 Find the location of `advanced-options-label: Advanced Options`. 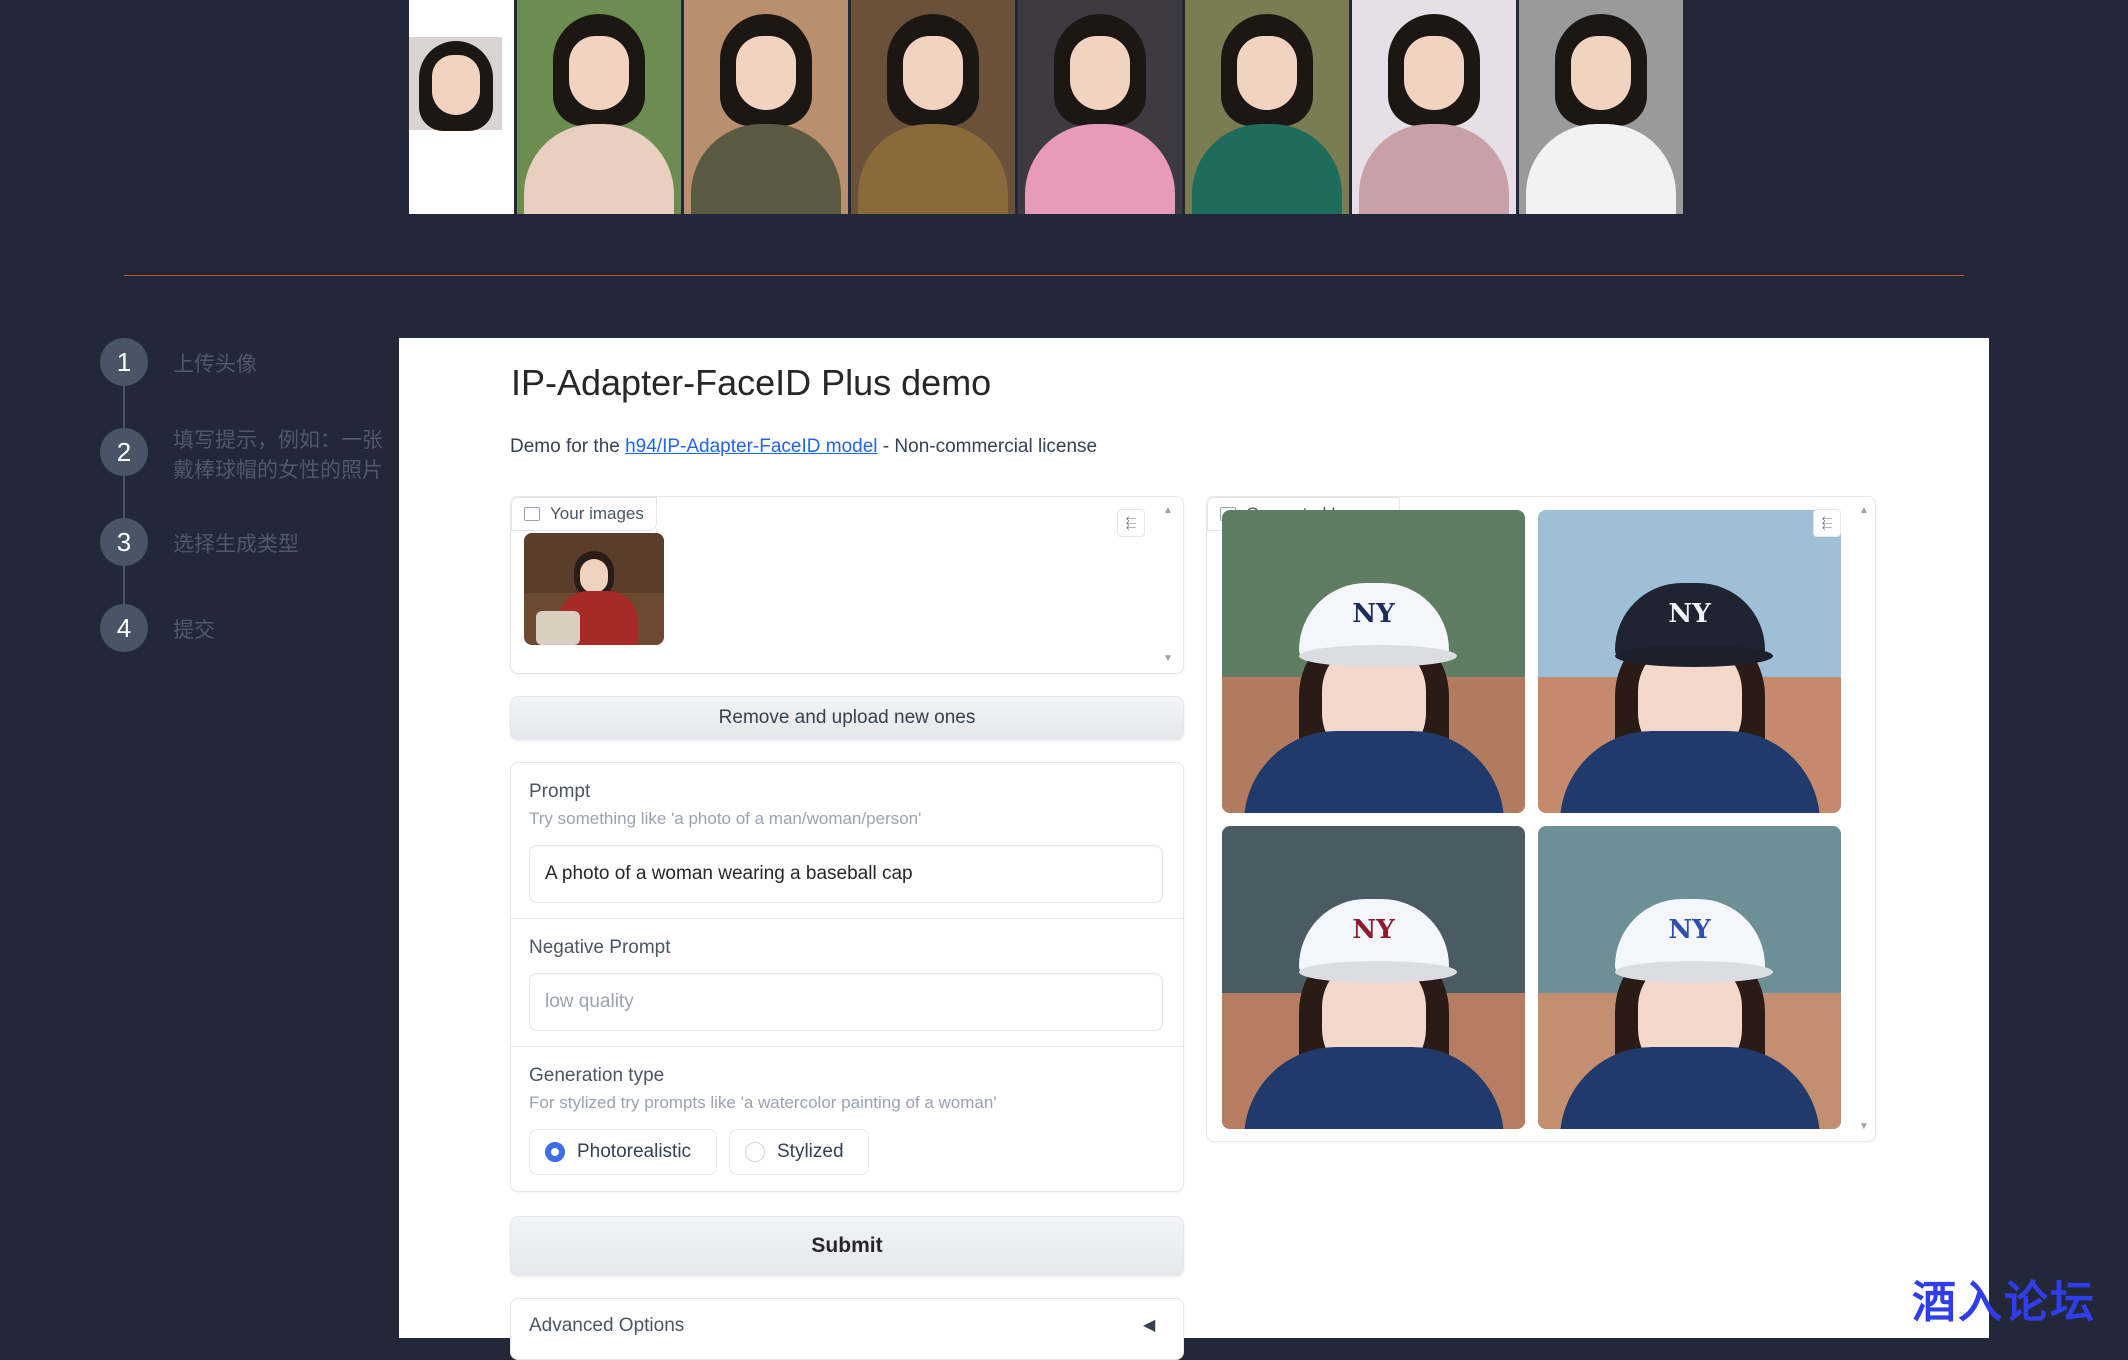

advanced-options-label: Advanced Options is located at coordinates (607, 1325).